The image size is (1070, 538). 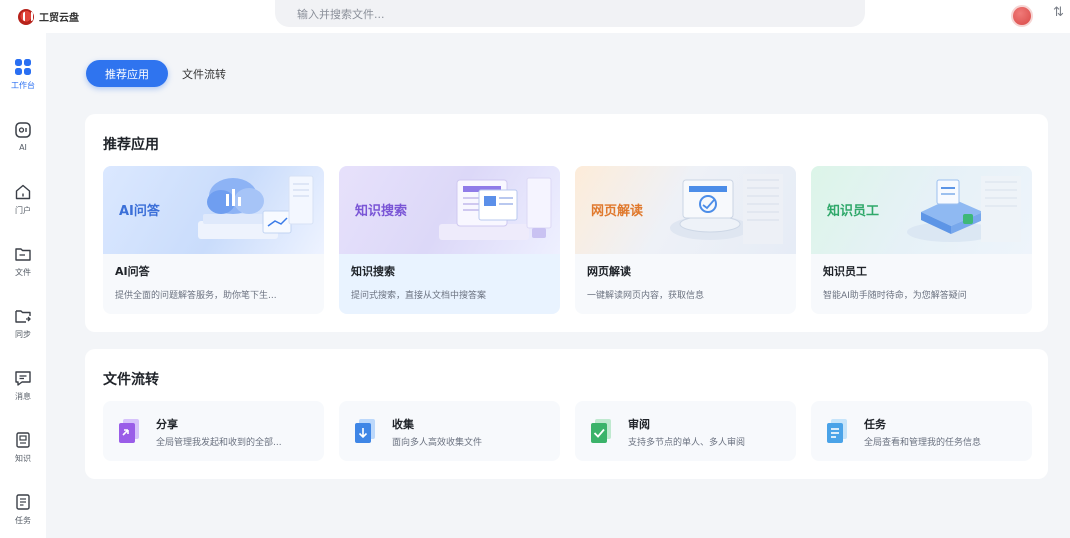 I want to click on app-banner-title: 知识搜索, so click(x=381, y=211).